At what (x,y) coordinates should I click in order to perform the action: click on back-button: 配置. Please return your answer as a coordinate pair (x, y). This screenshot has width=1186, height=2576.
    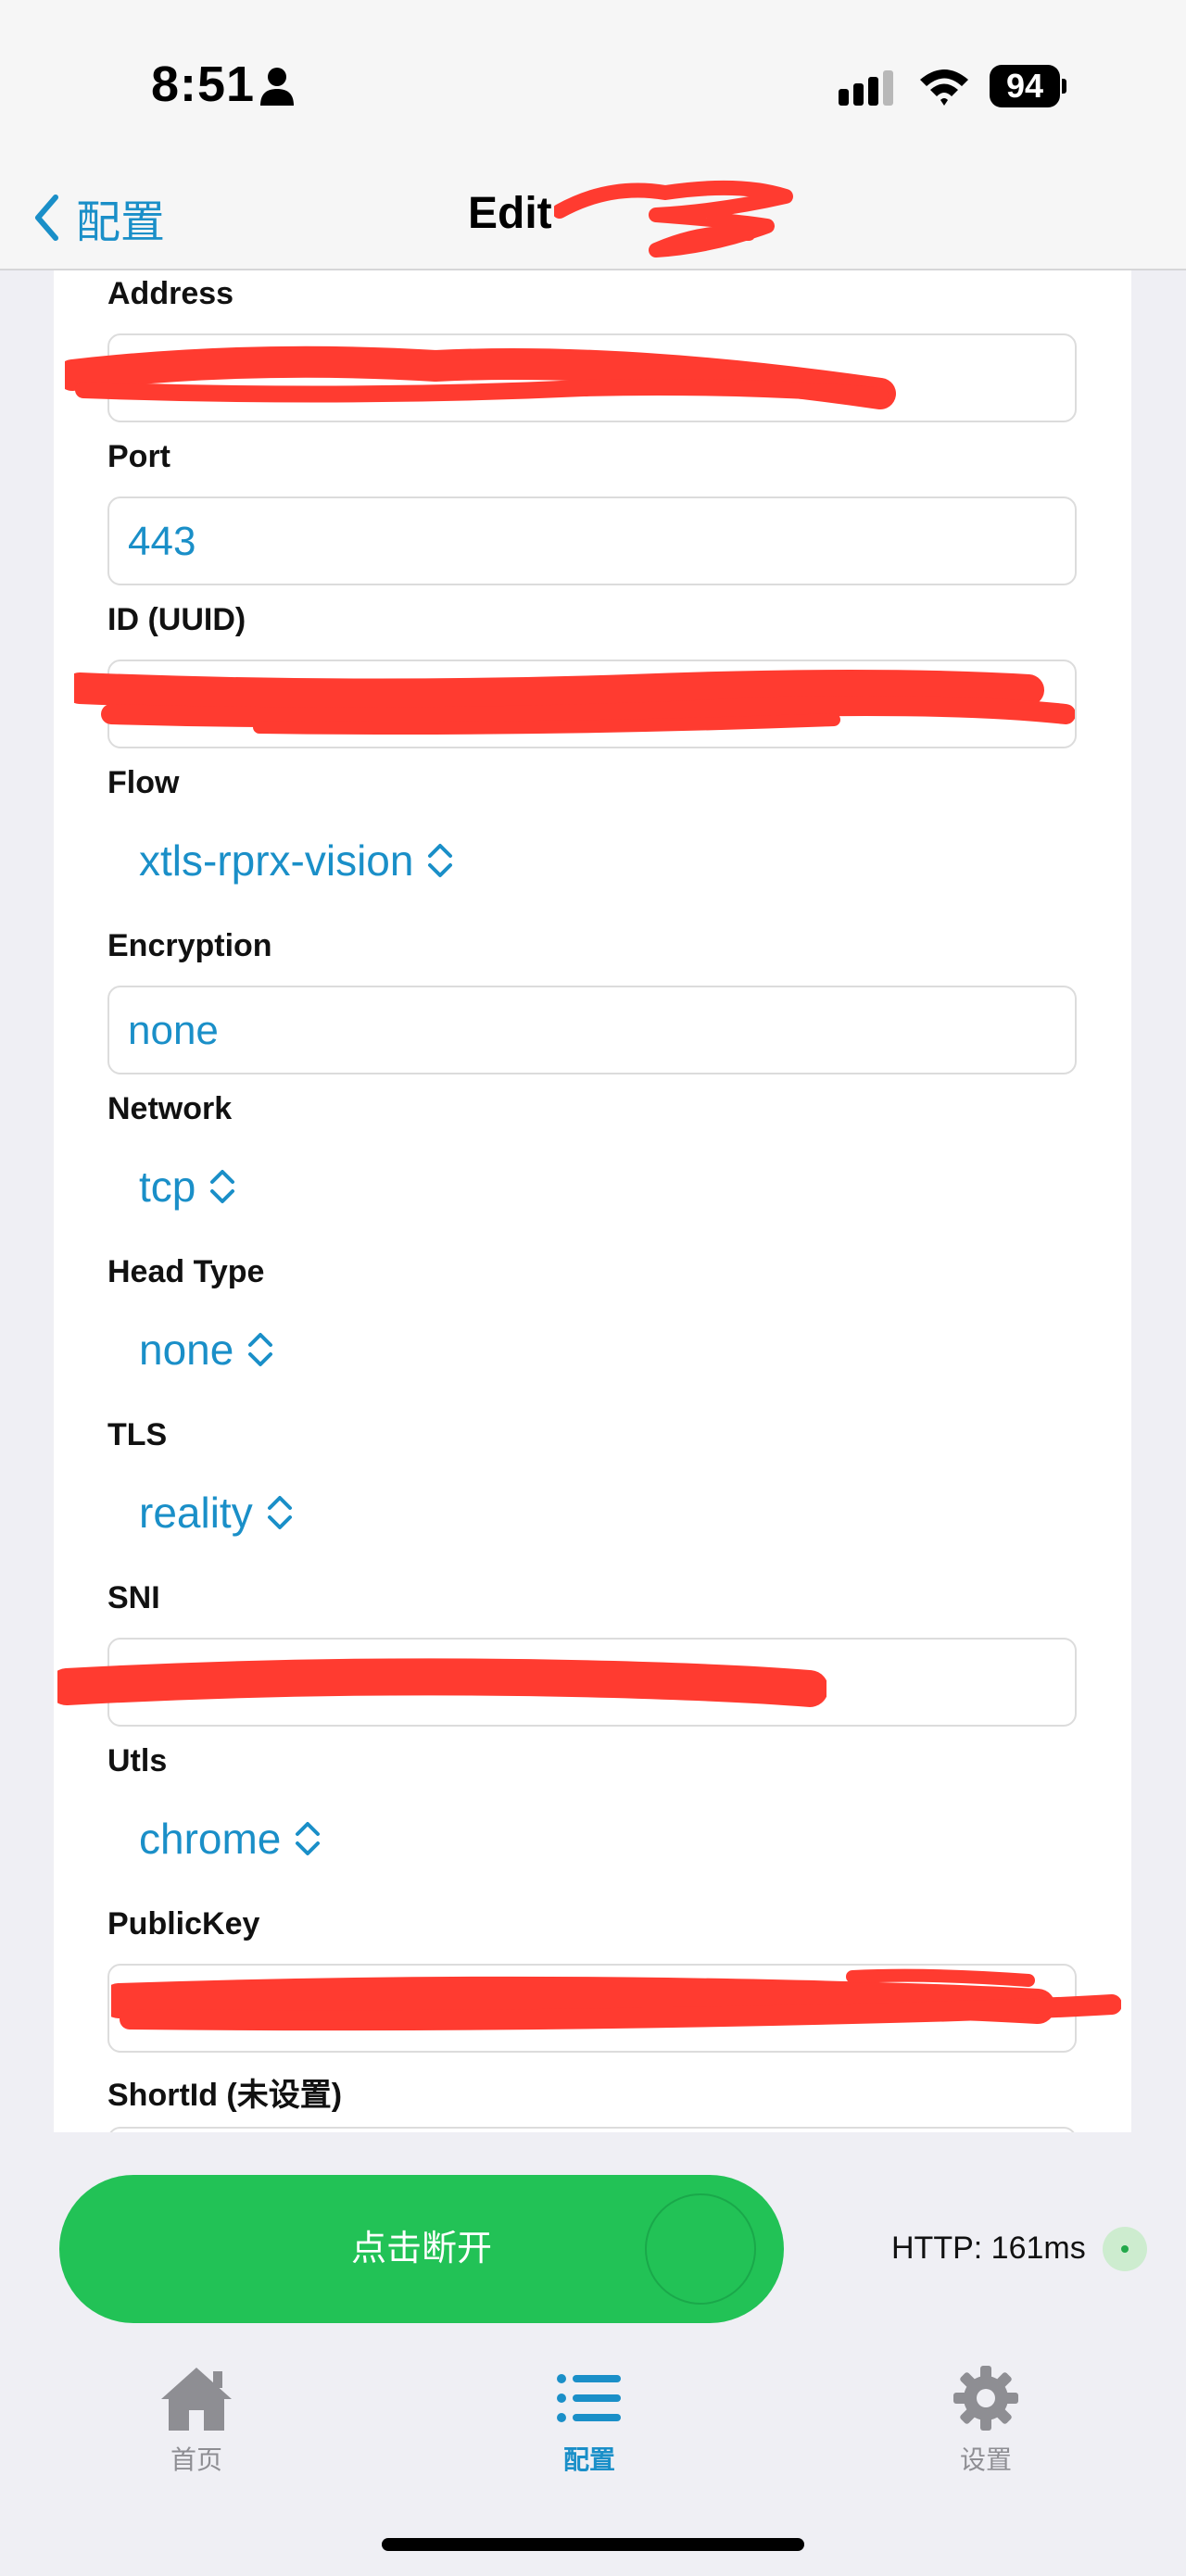
    Looking at the image, I should click on (99, 218).